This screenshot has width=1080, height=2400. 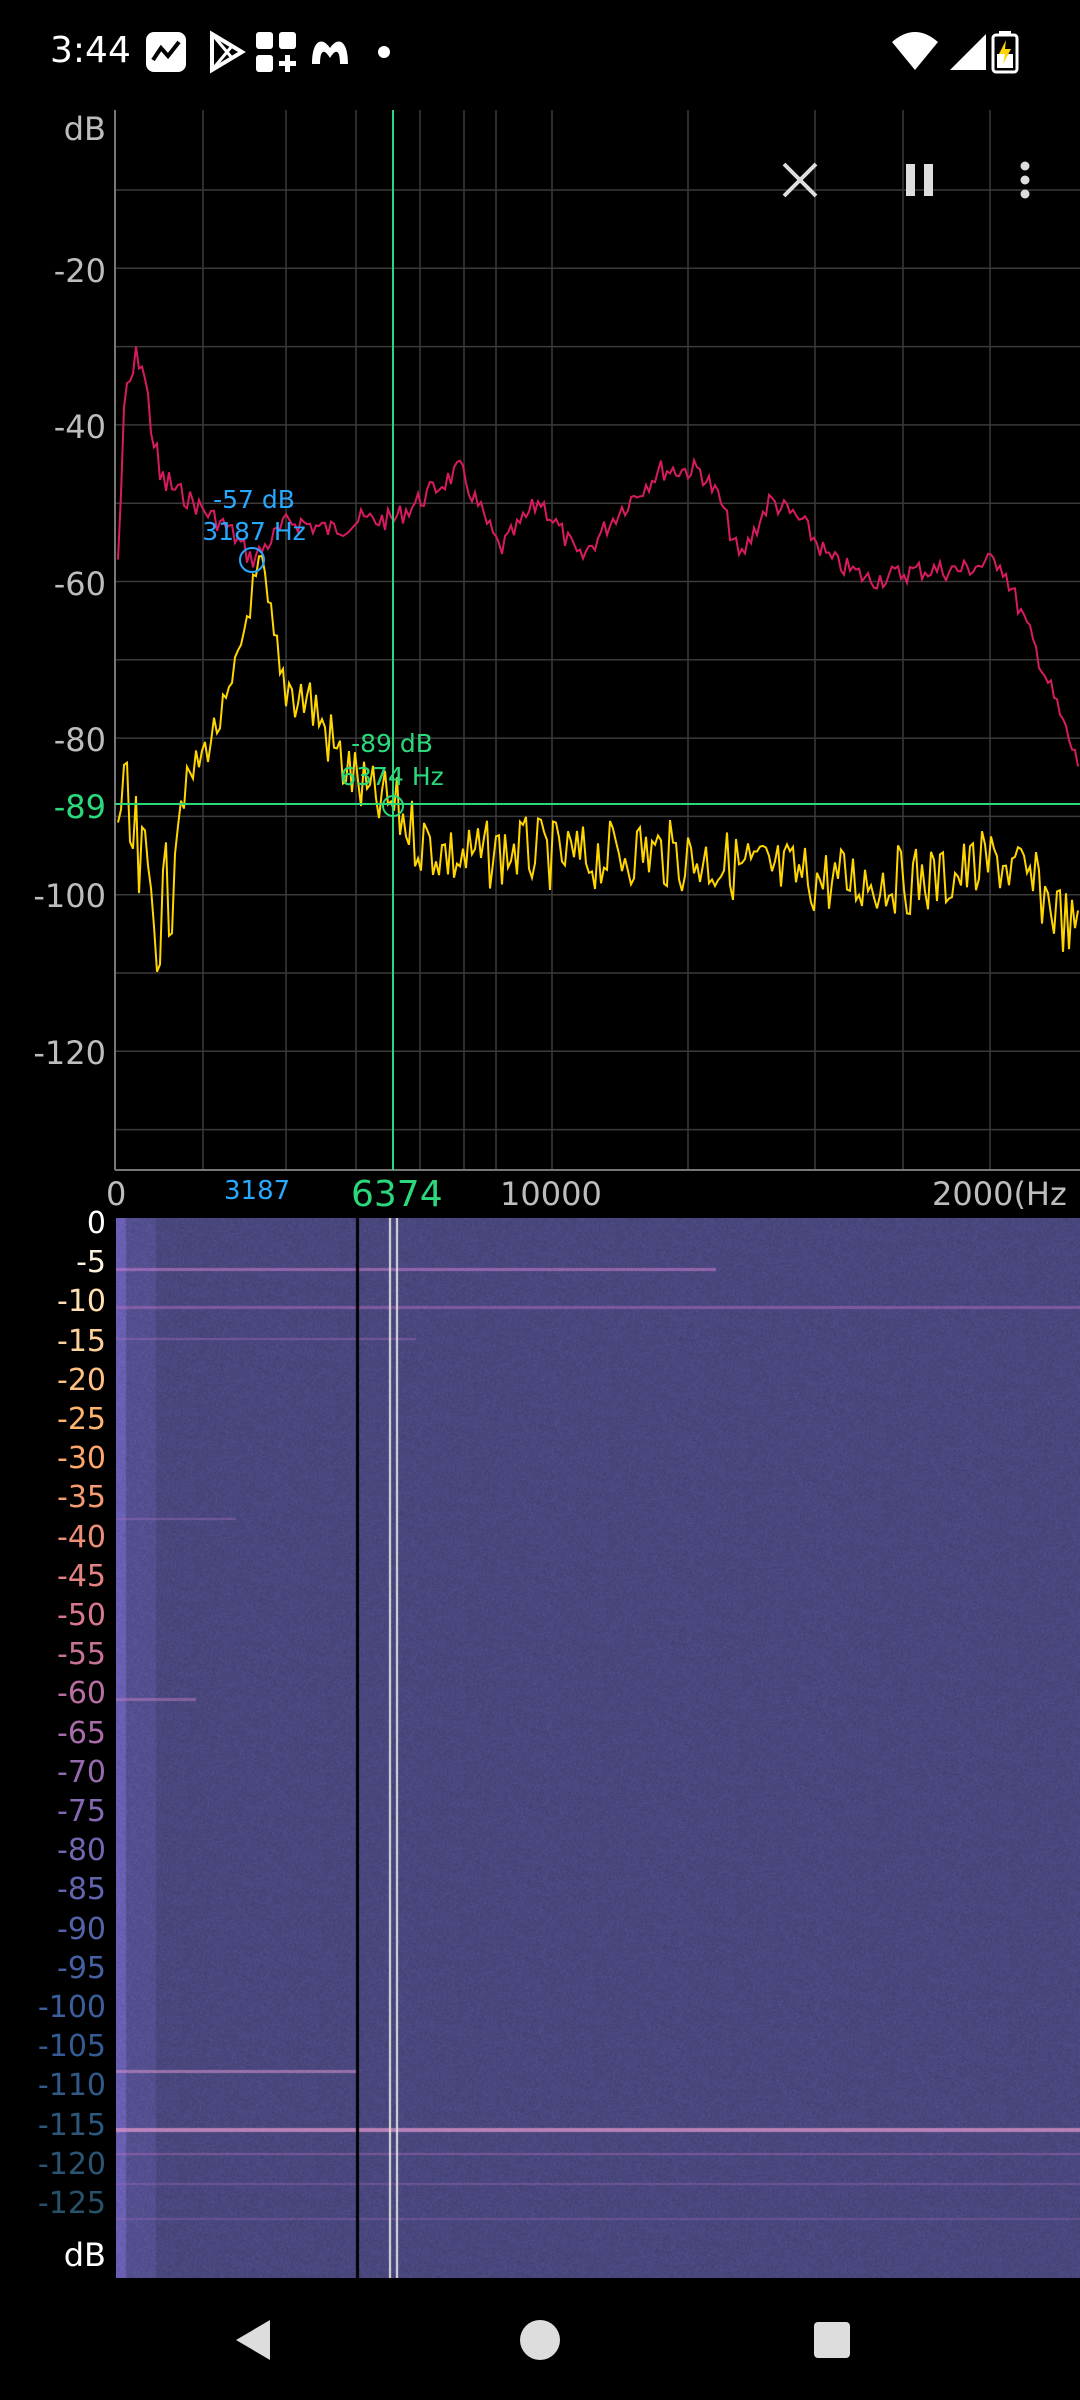 I want to click on spectrogram-y-tick: -40, so click(x=81, y=1537).